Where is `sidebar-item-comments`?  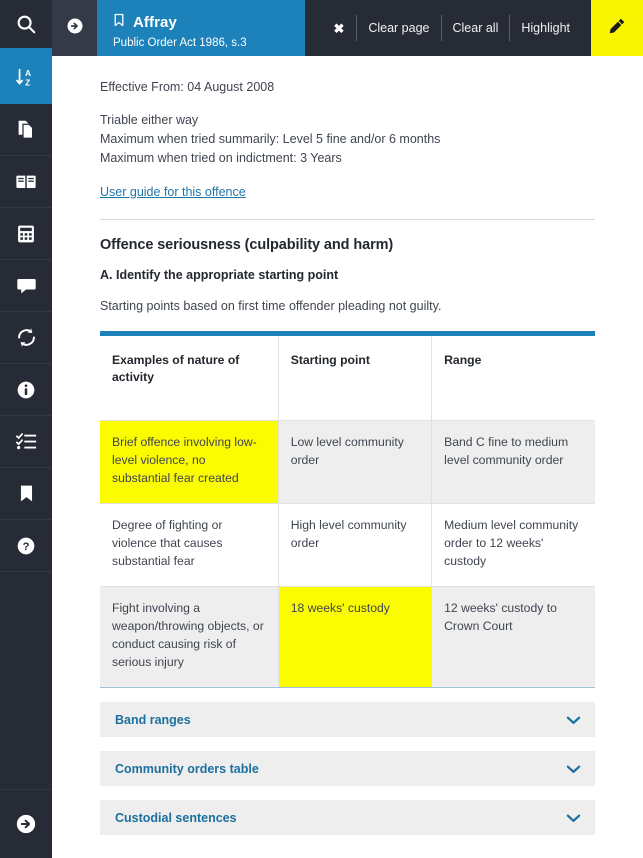 sidebar-item-comments is located at coordinates (26, 286).